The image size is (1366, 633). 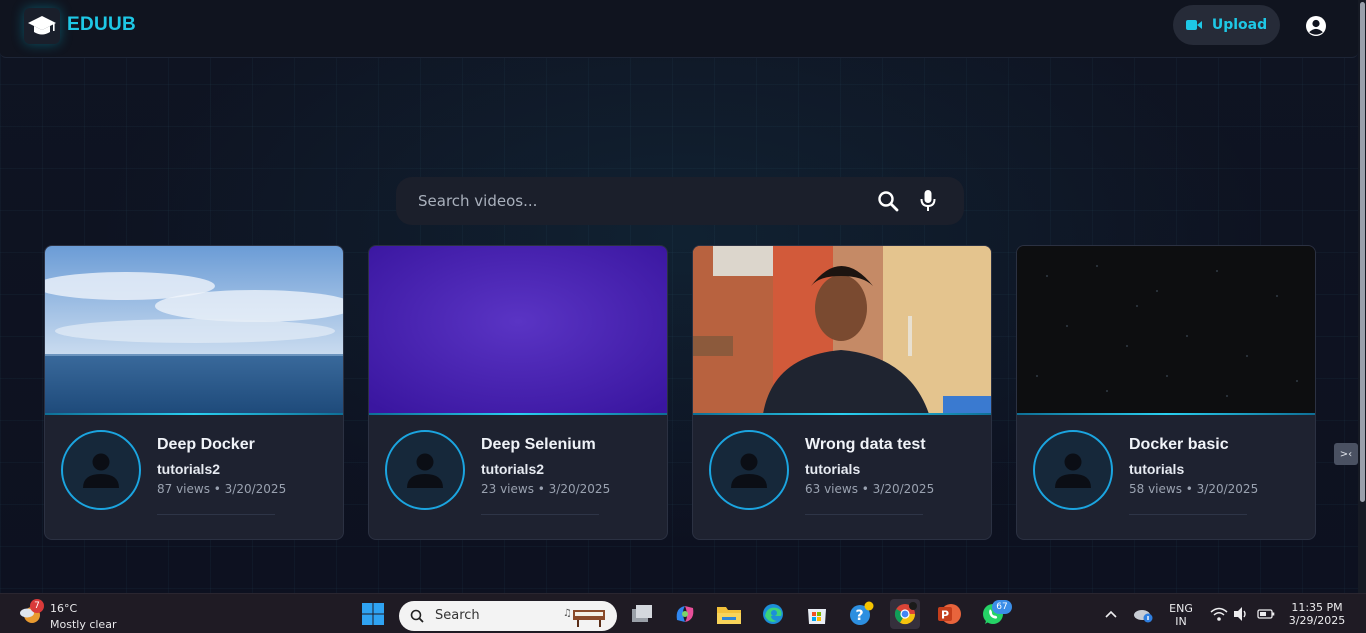 What do you see at coordinates (1317, 607) in the screenshot?
I see `clock-time: 11:35 PM` at bounding box center [1317, 607].